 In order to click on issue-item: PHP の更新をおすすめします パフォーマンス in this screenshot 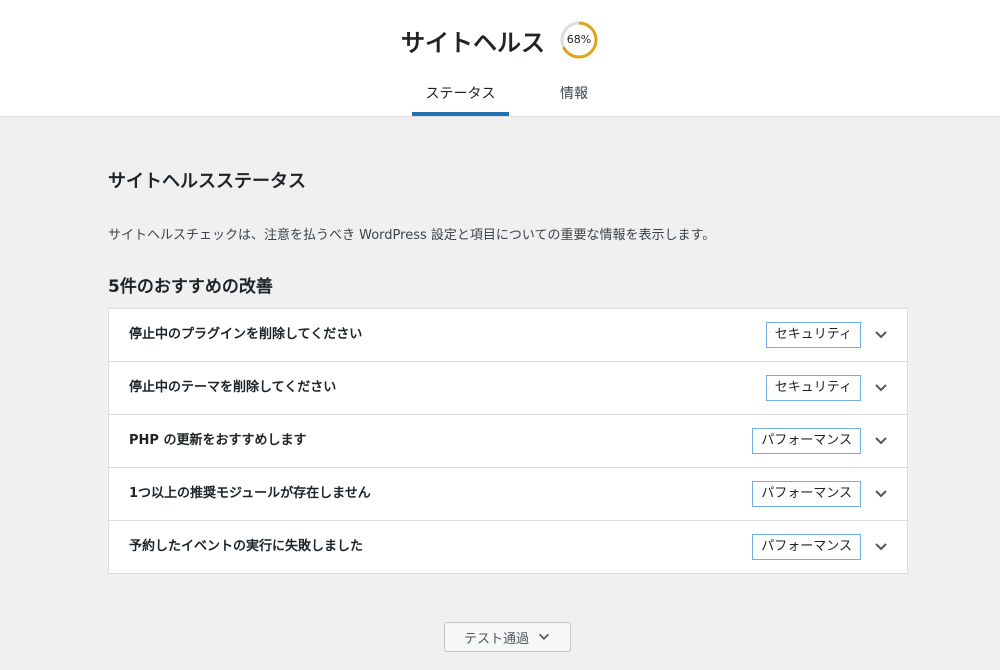, I will do `click(508, 441)`.